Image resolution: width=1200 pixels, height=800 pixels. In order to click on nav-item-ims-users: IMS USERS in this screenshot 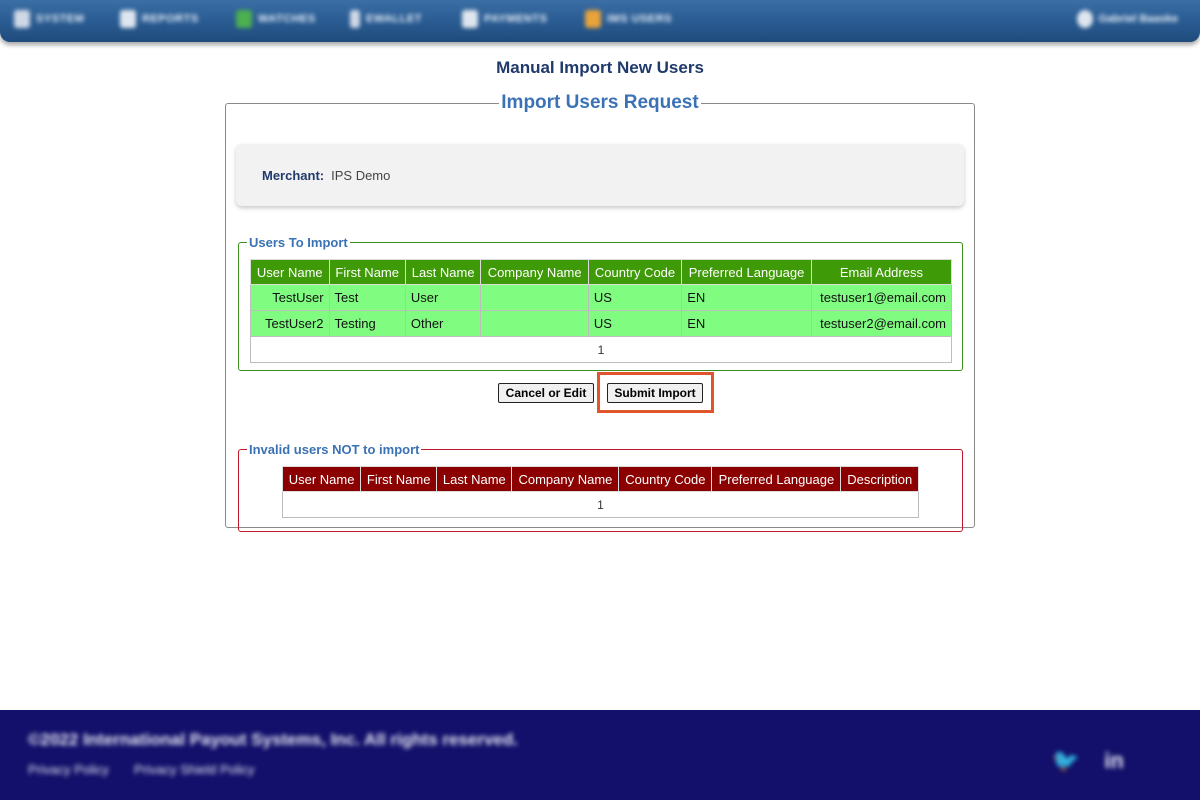, I will do `click(628, 19)`.